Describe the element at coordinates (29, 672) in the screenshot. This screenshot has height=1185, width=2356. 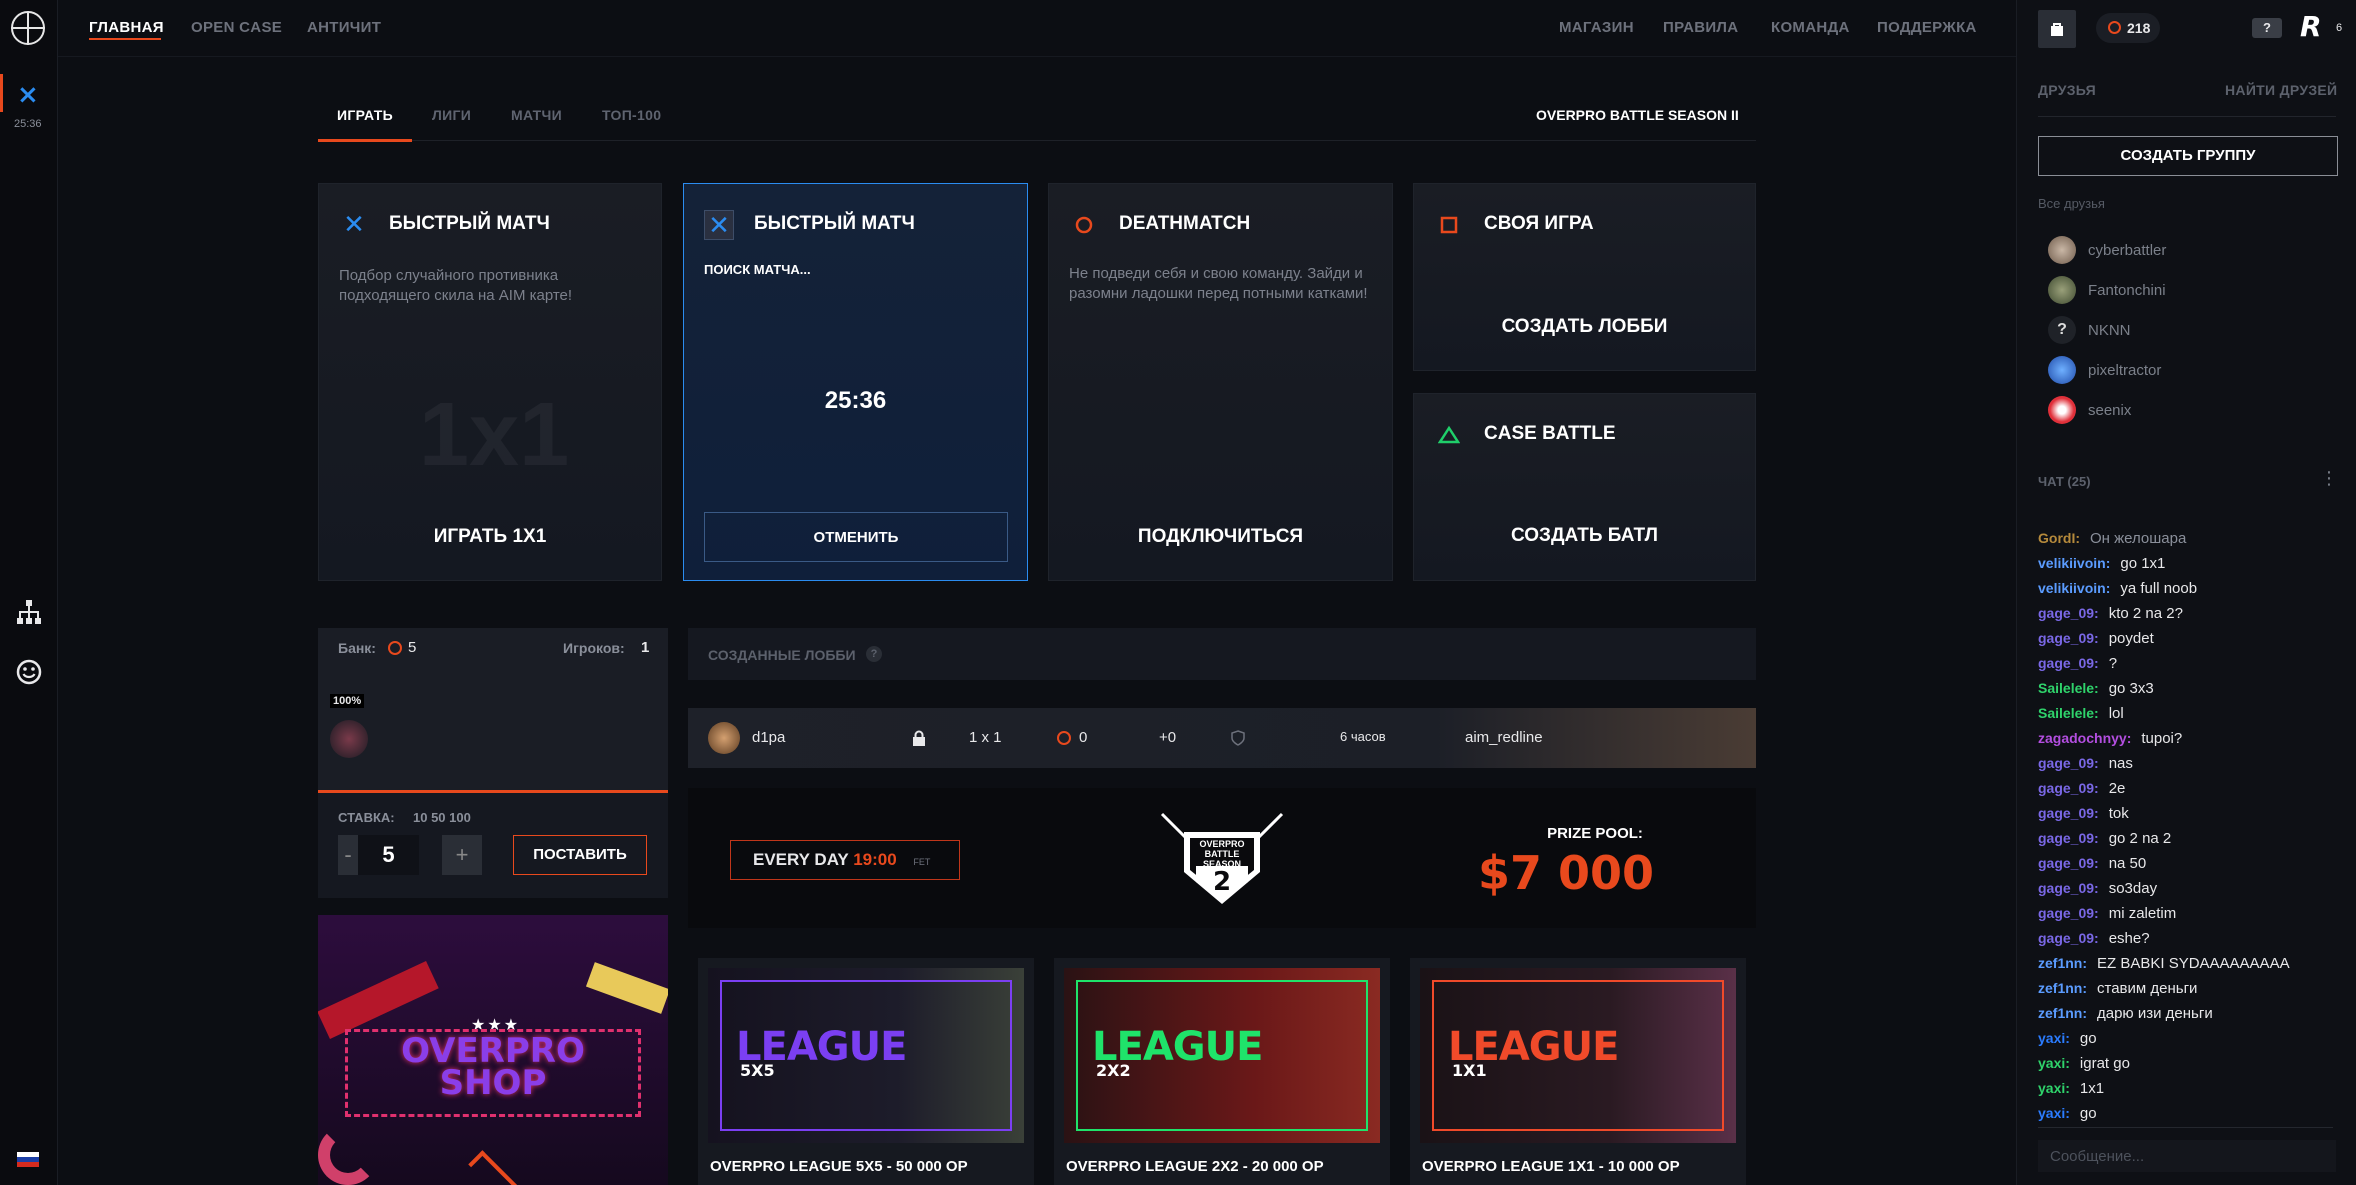
I see `smile-icon` at that location.